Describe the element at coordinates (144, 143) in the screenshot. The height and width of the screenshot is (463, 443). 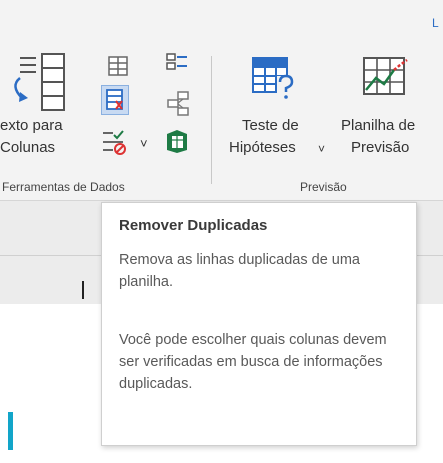
I see `dropdown-caret: ˅` at that location.